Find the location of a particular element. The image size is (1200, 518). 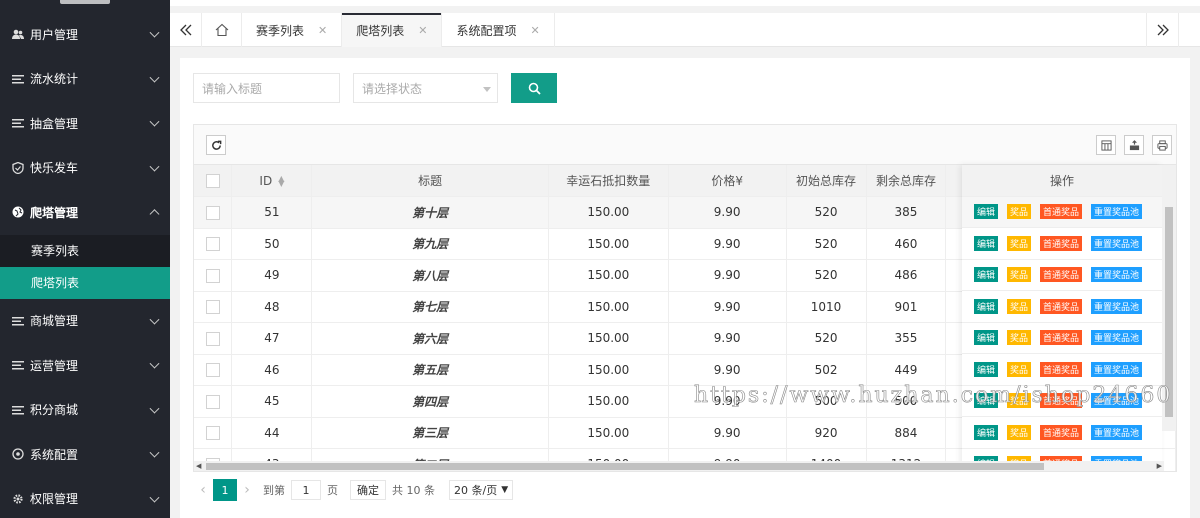

sidebar-subitem-season-list: 赛季列表 is located at coordinates (85, 250).